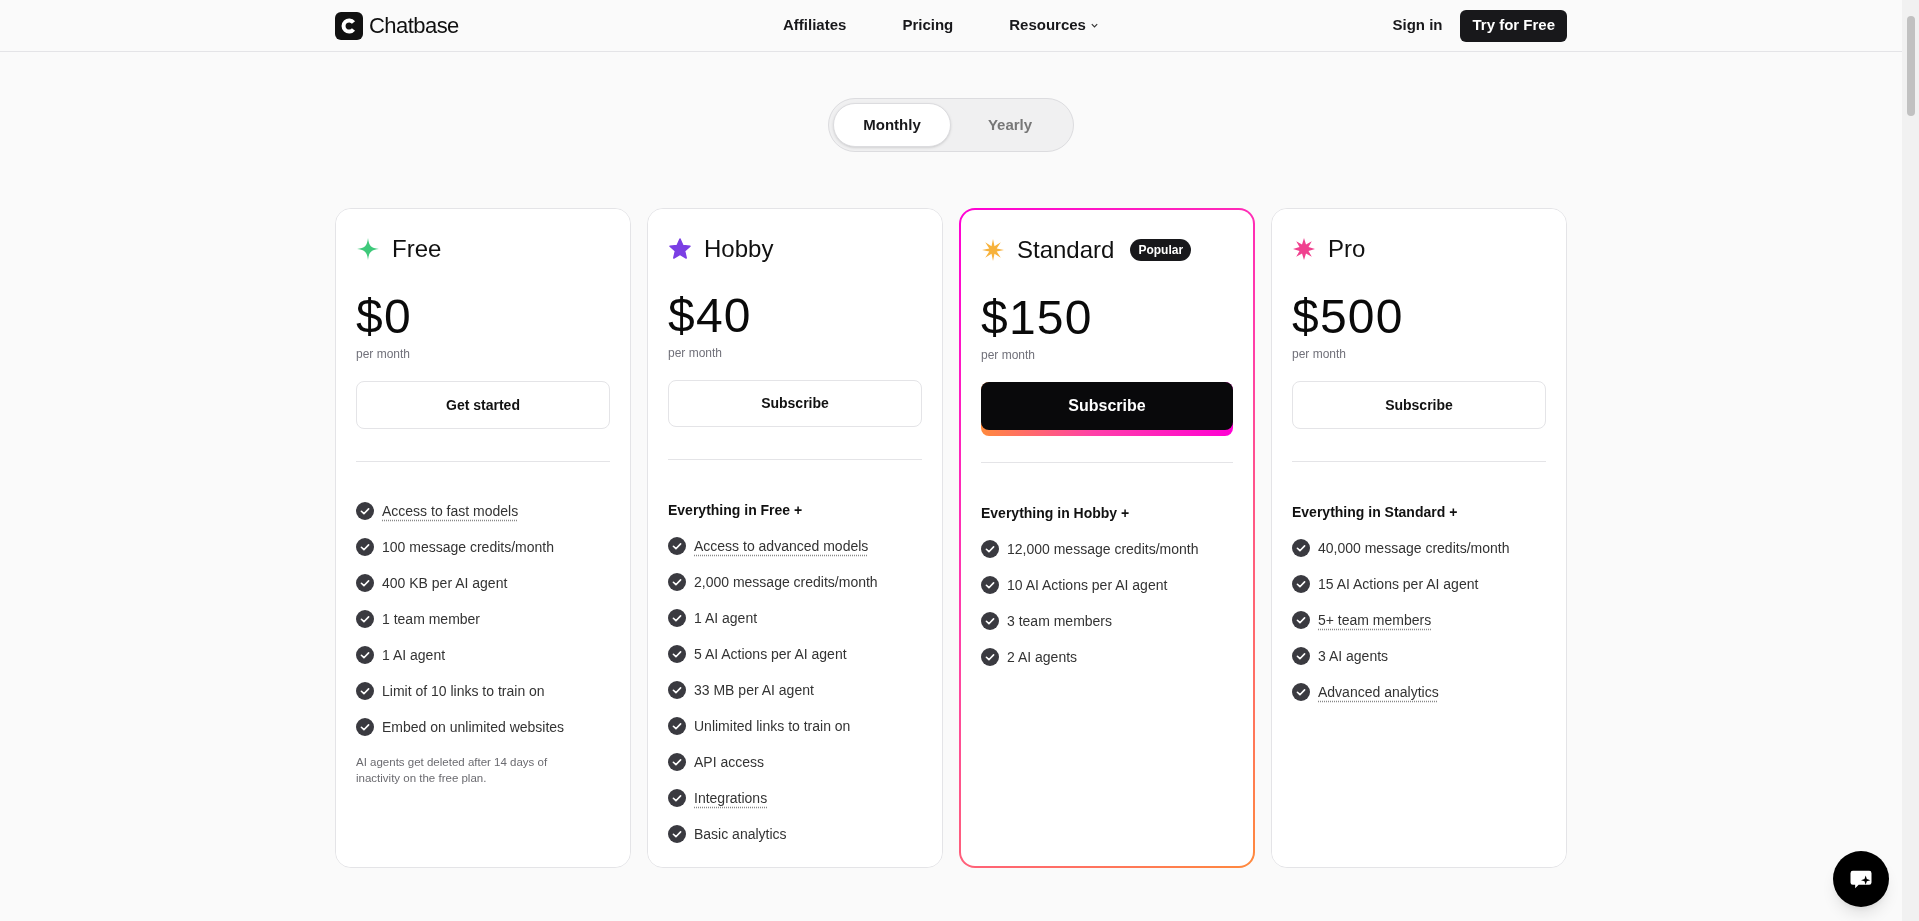 This screenshot has height=921, width=1919. Describe the element at coordinates (1513, 25) in the screenshot. I see `try-free-button: Try for Free` at that location.